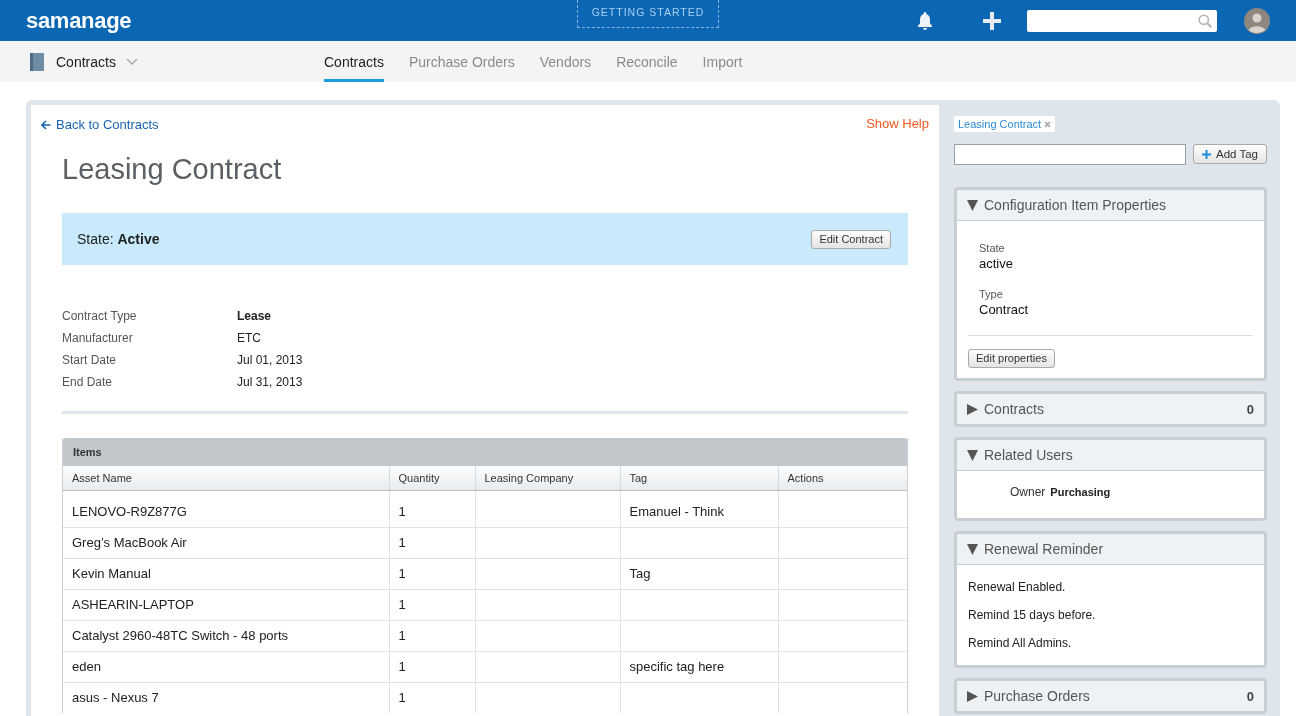 This screenshot has width=1296, height=716. I want to click on table-cell: eden, so click(226, 666).